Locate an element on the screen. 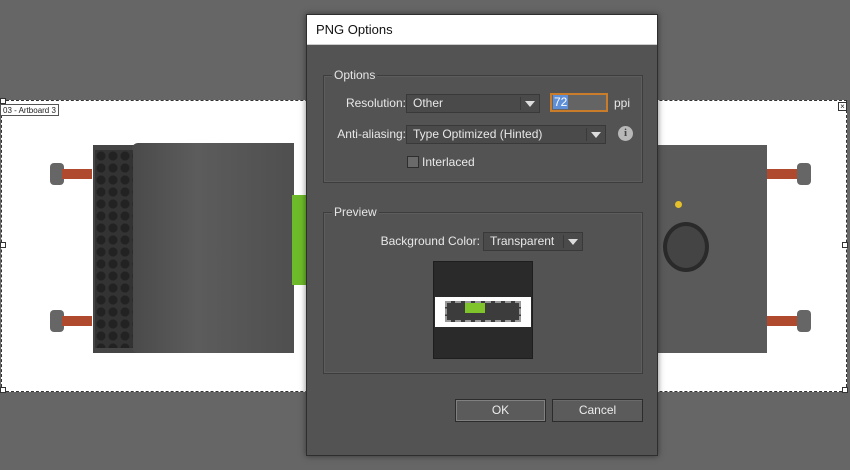 The width and height of the screenshot is (850, 470). artwork-tank-body is located at coordinates (213, 248).